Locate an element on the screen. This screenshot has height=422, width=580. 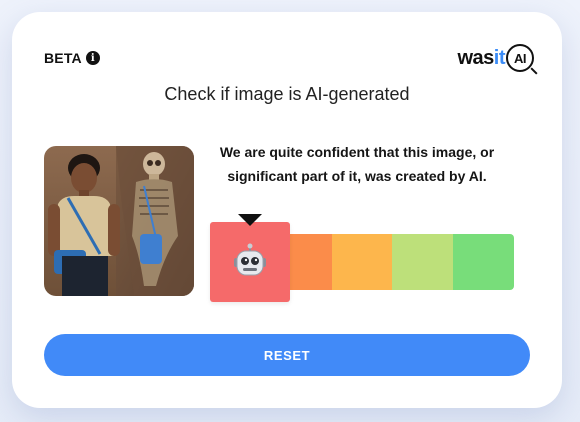
meter-segment-uncertain is located at coordinates (362, 262).